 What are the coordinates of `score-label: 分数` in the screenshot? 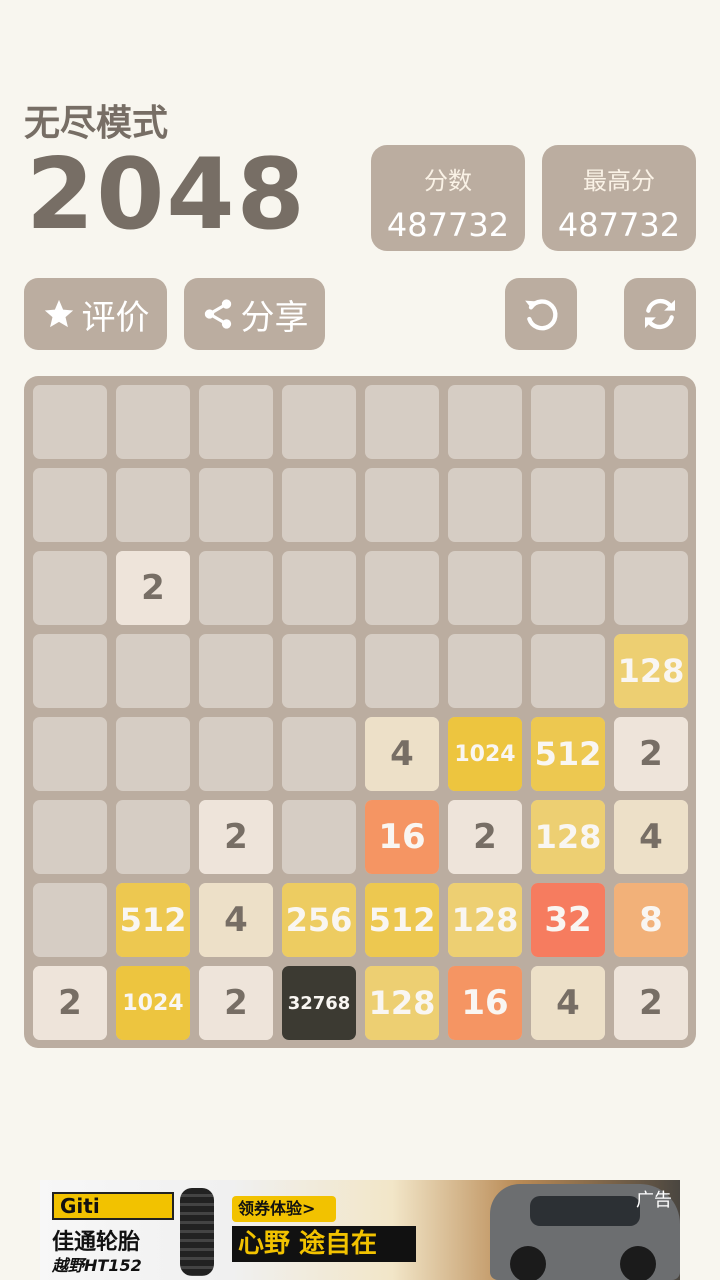 It's located at (448, 181).